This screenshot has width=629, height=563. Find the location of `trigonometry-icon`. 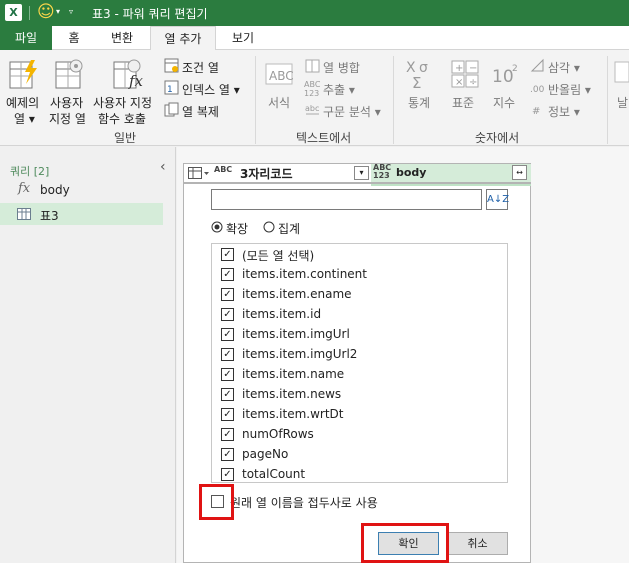

trigonometry-icon is located at coordinates (538, 66).